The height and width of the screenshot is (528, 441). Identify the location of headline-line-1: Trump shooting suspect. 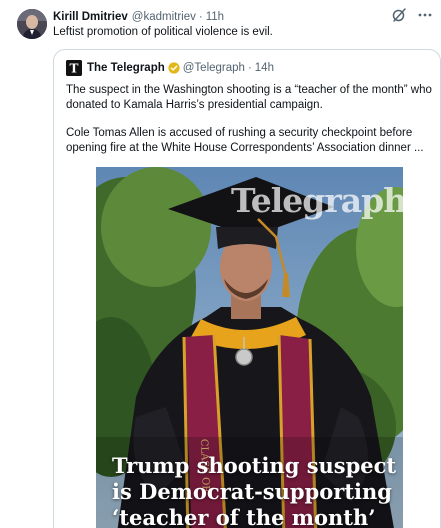
(254, 465).